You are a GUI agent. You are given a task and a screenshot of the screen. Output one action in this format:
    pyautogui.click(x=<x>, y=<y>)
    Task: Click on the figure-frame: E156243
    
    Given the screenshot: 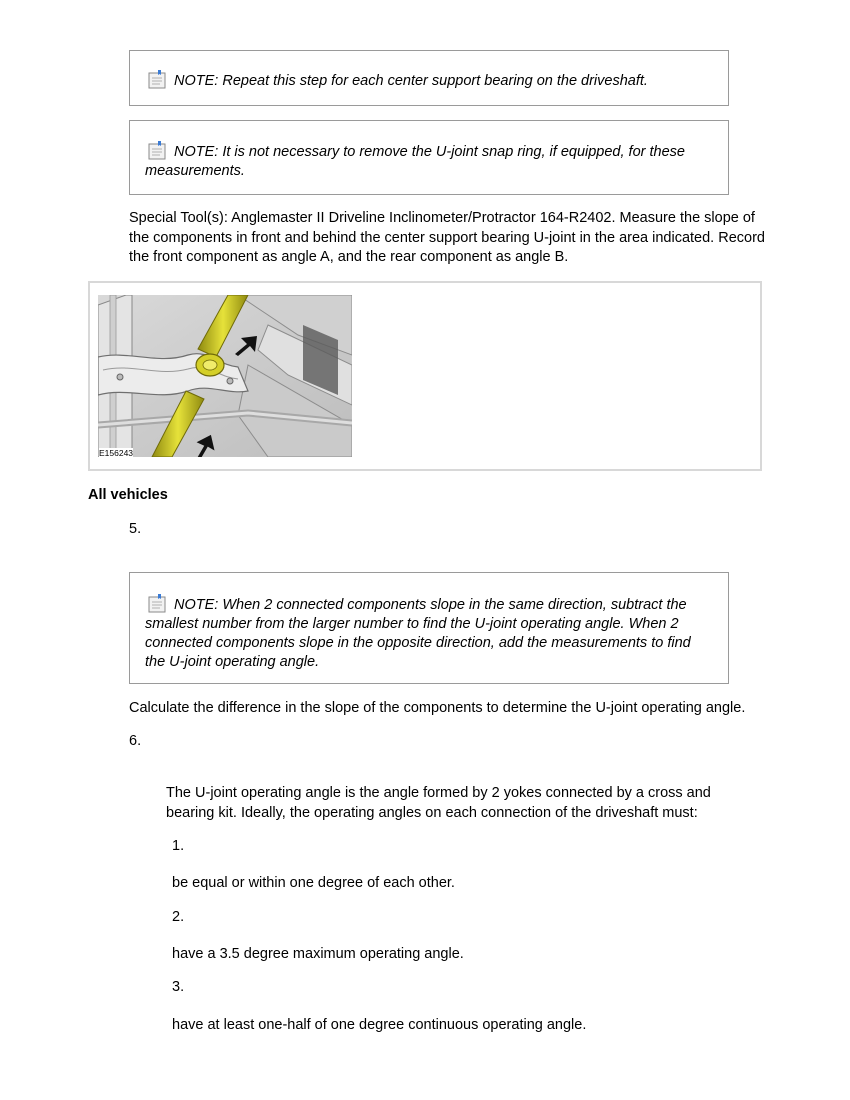 What is the action you would take?
    pyautogui.click(x=425, y=376)
    